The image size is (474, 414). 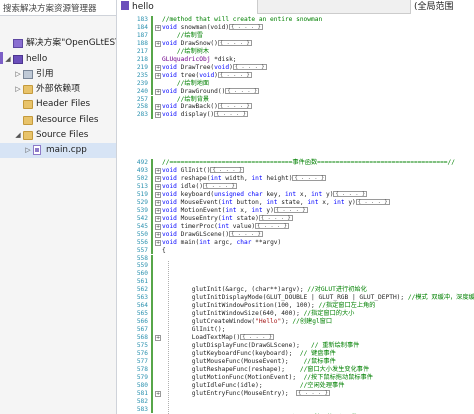 What do you see at coordinates (142, 27) in the screenshot?
I see `line-number: 184` at bounding box center [142, 27].